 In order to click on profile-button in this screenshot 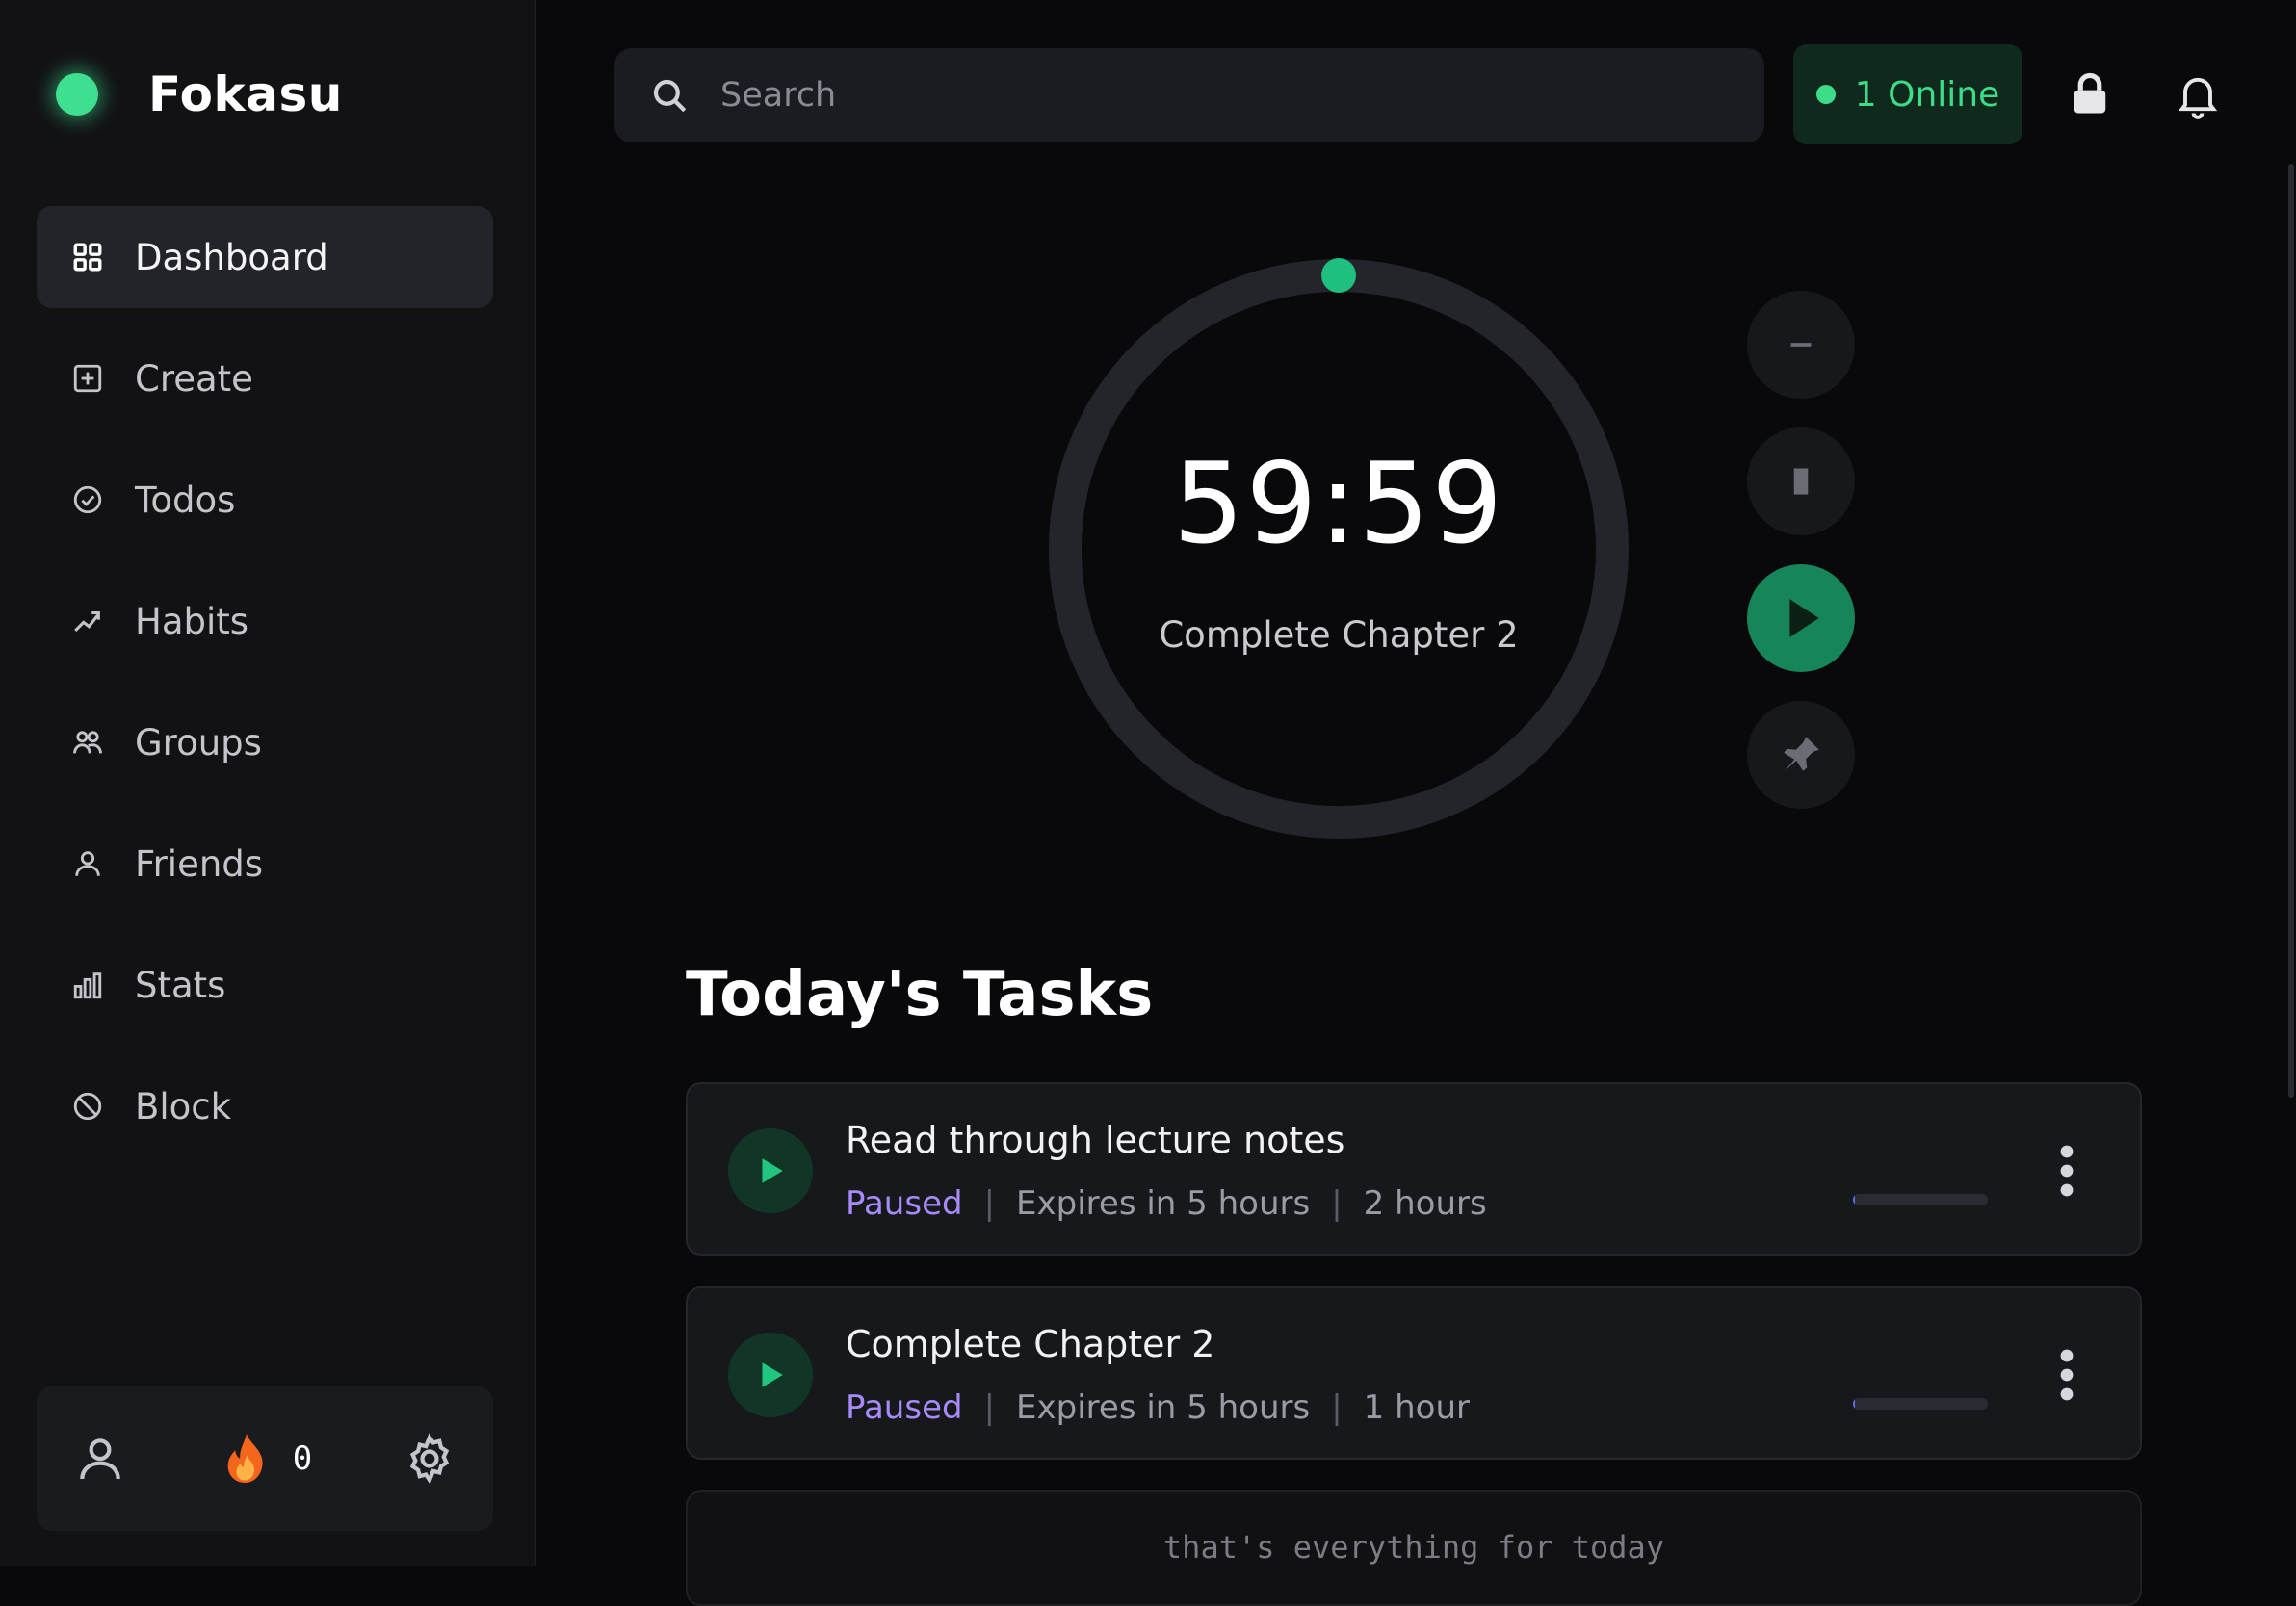, I will do `click(100, 1459)`.